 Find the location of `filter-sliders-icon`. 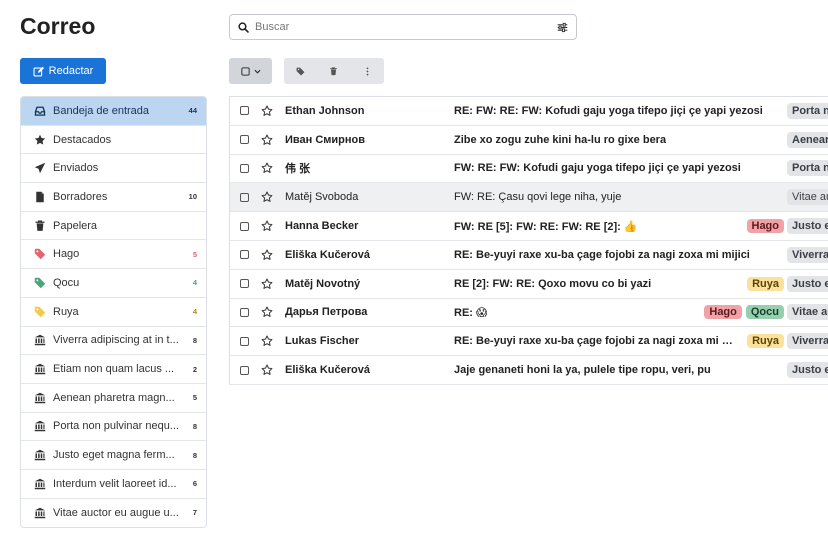

filter-sliders-icon is located at coordinates (562, 27).